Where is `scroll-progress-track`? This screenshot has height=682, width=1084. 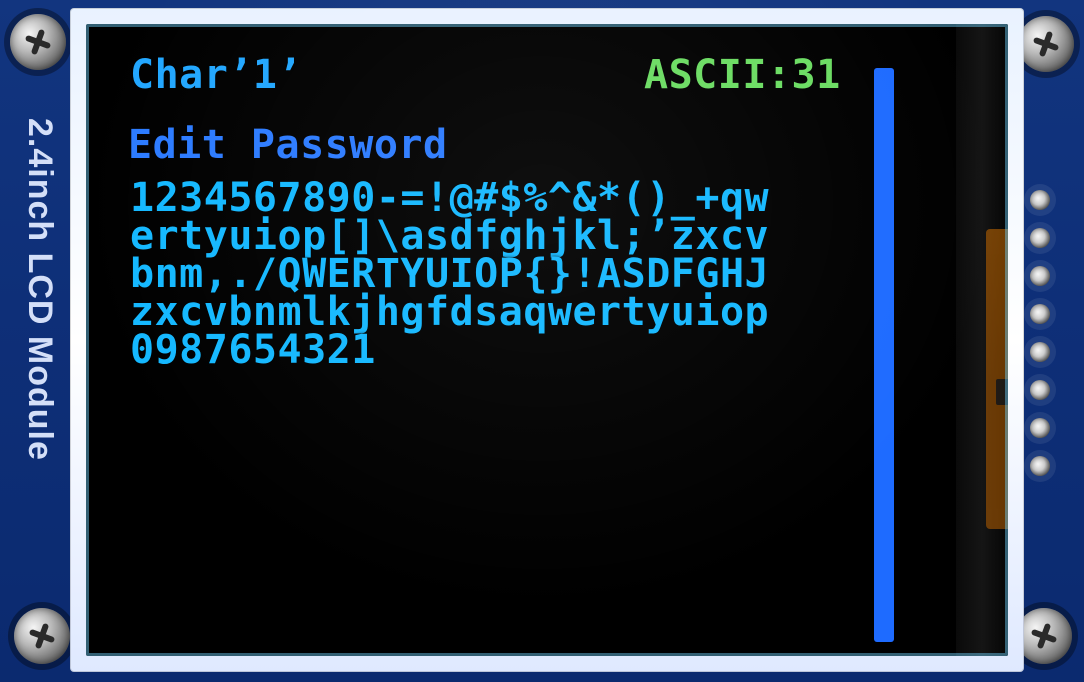 scroll-progress-track is located at coordinates (884, 355).